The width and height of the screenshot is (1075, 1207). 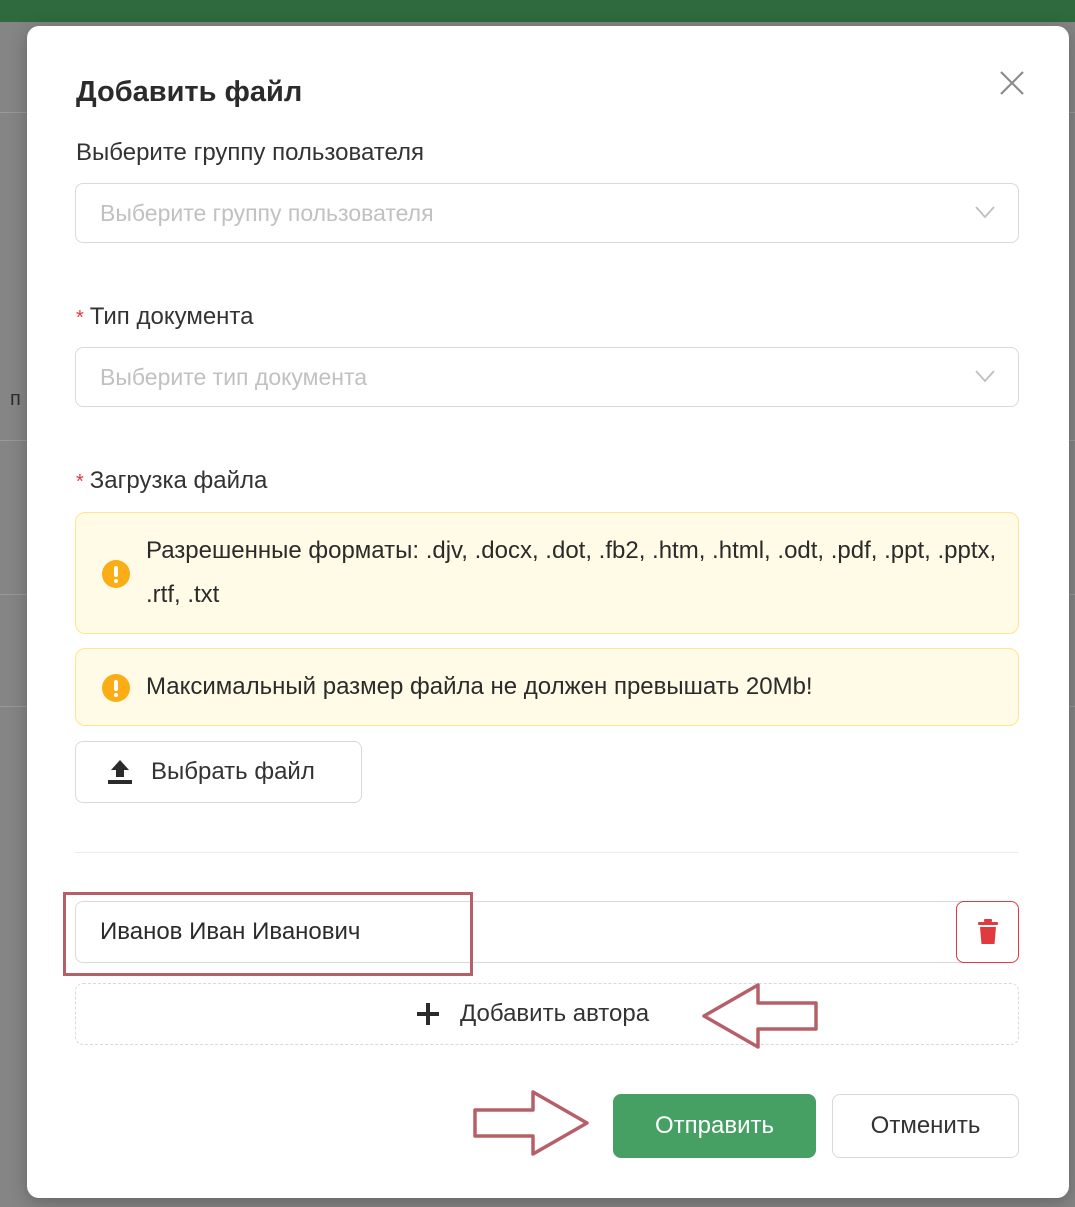 I want to click on doc-type-label: * Тип документа, so click(x=165, y=317).